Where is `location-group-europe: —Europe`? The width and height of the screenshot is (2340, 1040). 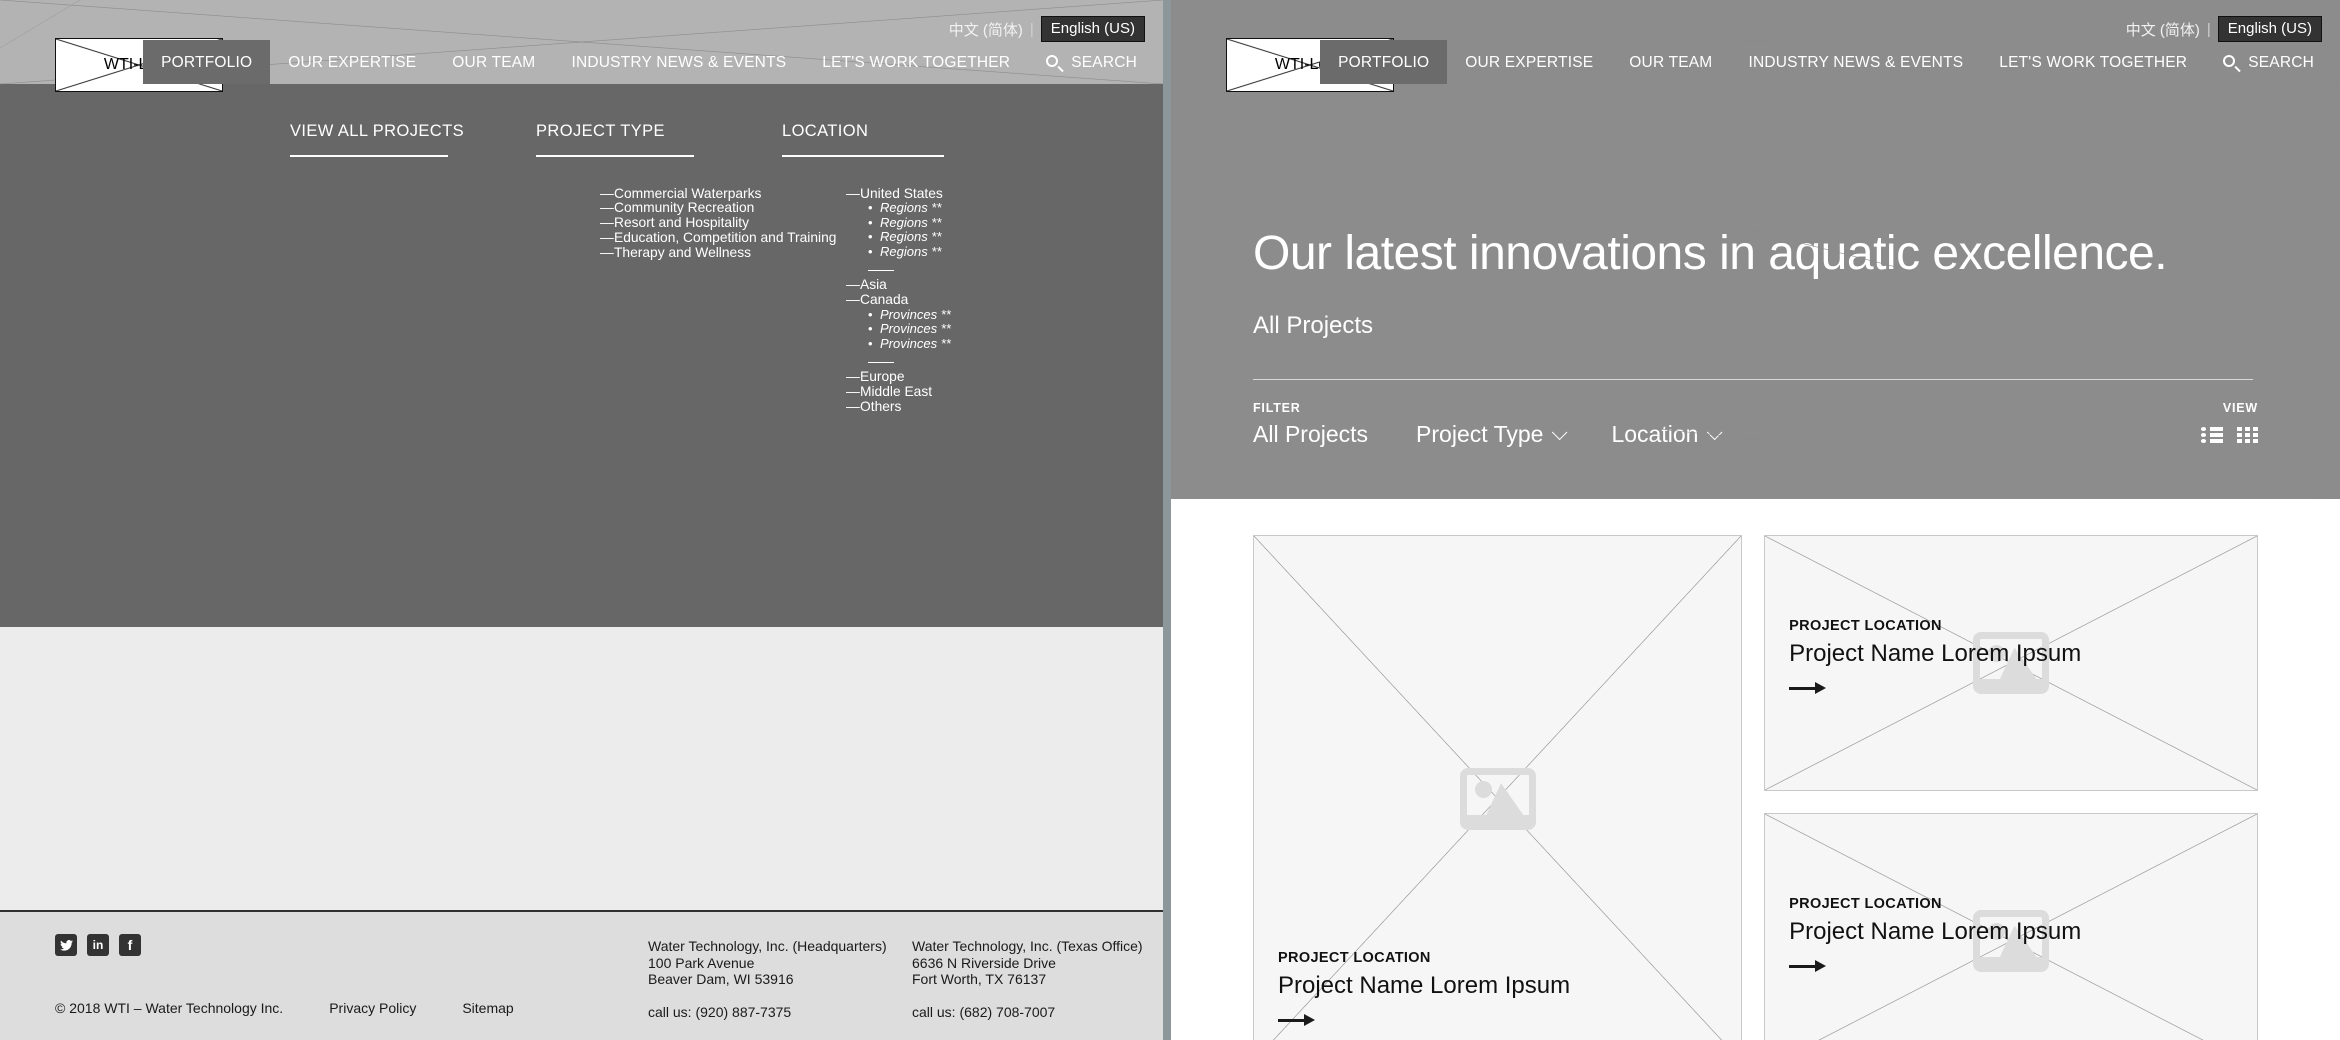
location-group-europe: —Europe is located at coordinates (964, 377).